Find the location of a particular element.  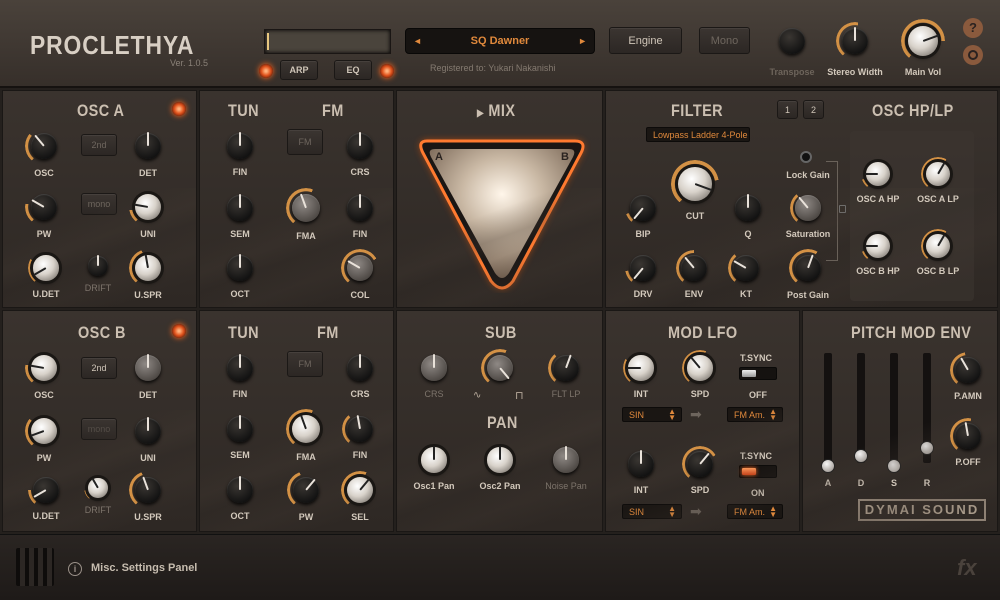

filter-saturation-knob is located at coordinates (808, 208).